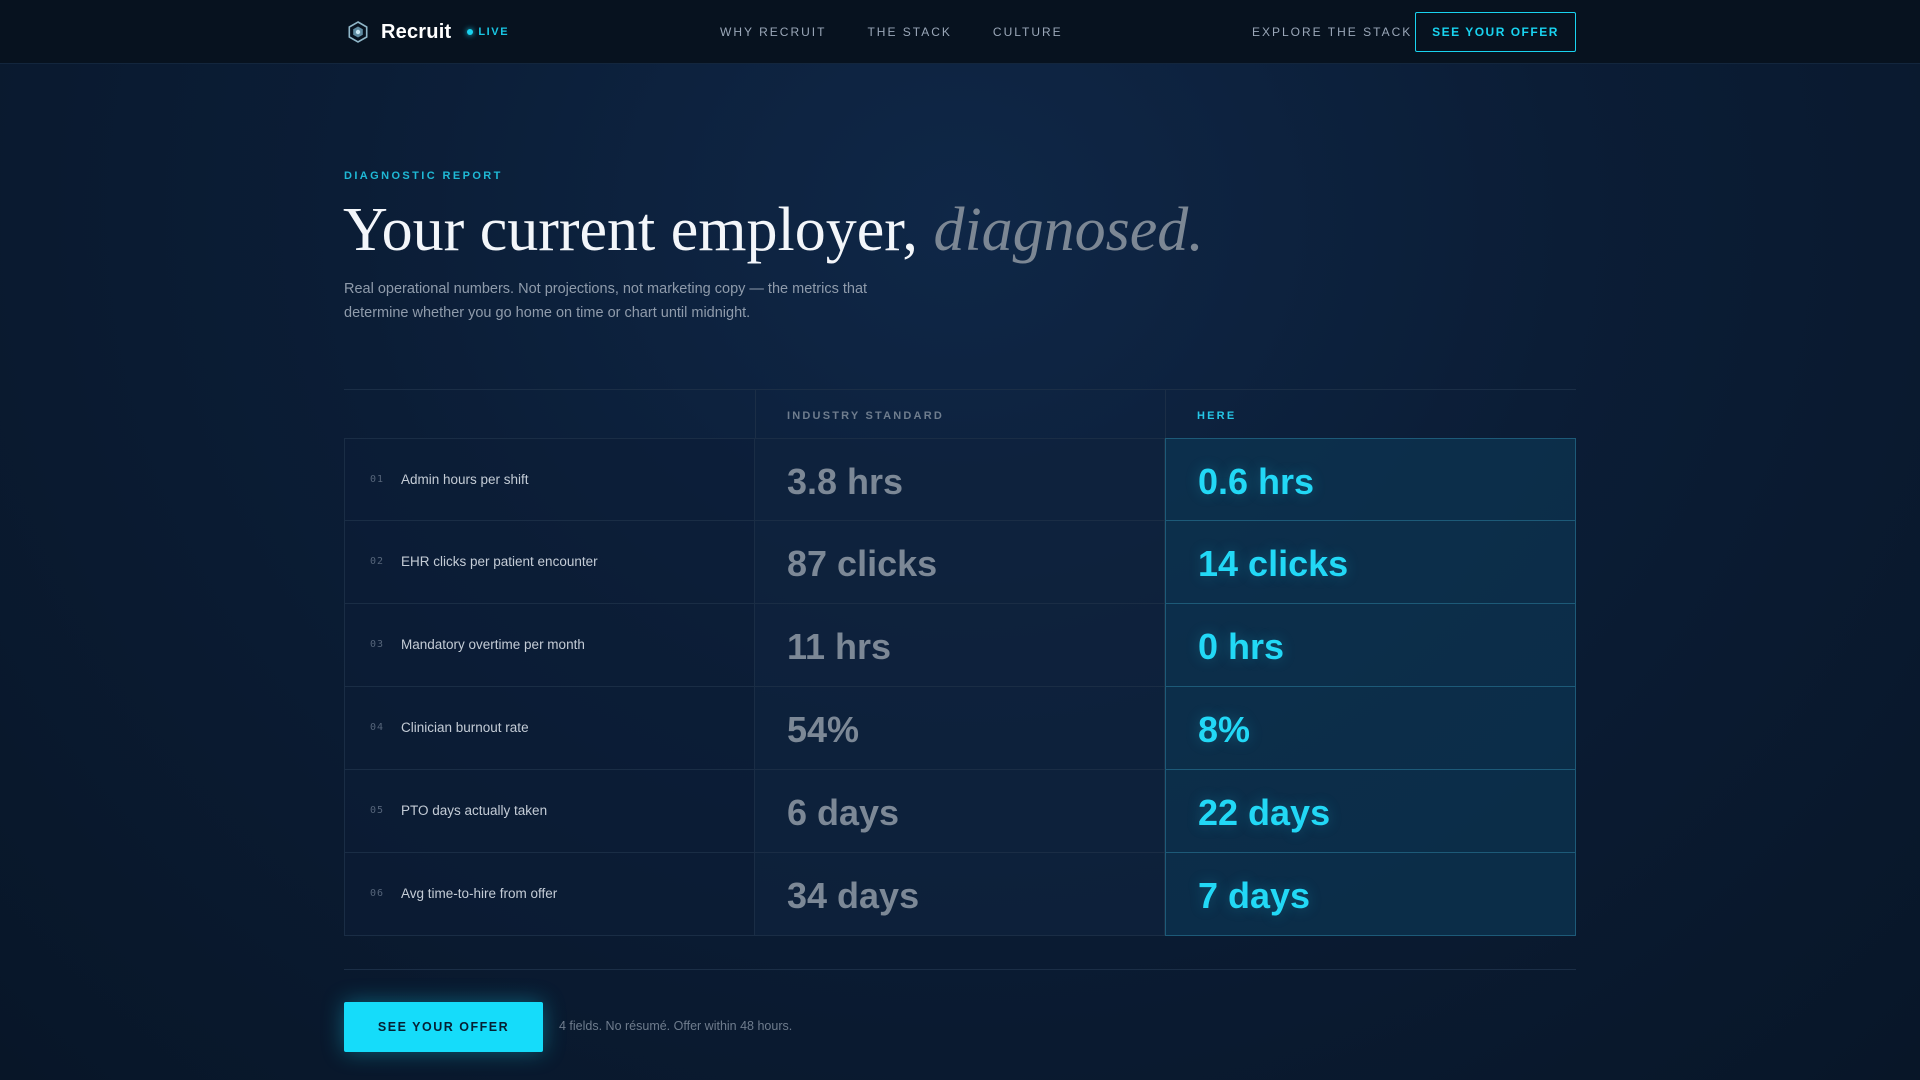  I want to click on table-header: INDUSTRY STANDARD HERE, so click(960, 414).